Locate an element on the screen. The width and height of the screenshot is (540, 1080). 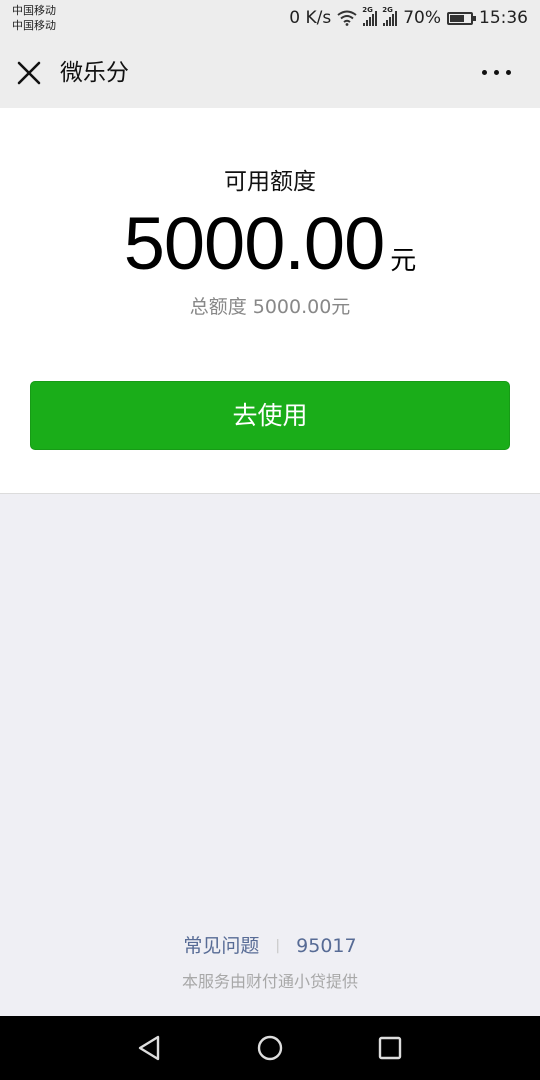
battery-icon is located at coordinates (461, 18).